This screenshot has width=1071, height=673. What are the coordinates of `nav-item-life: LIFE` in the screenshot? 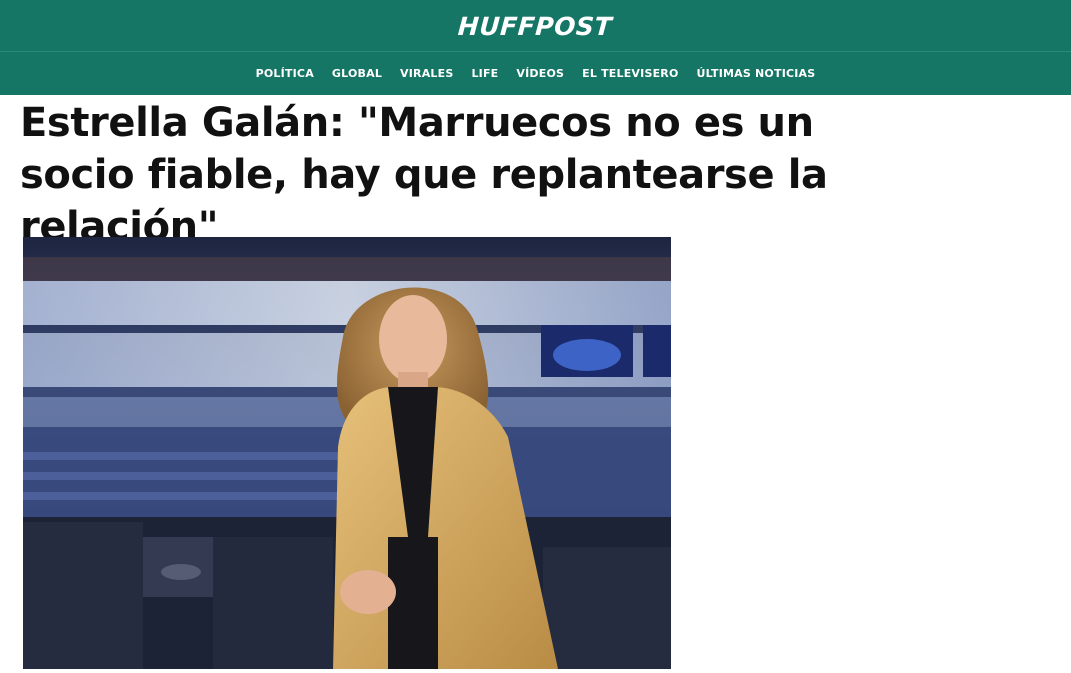 It's located at (484, 73).